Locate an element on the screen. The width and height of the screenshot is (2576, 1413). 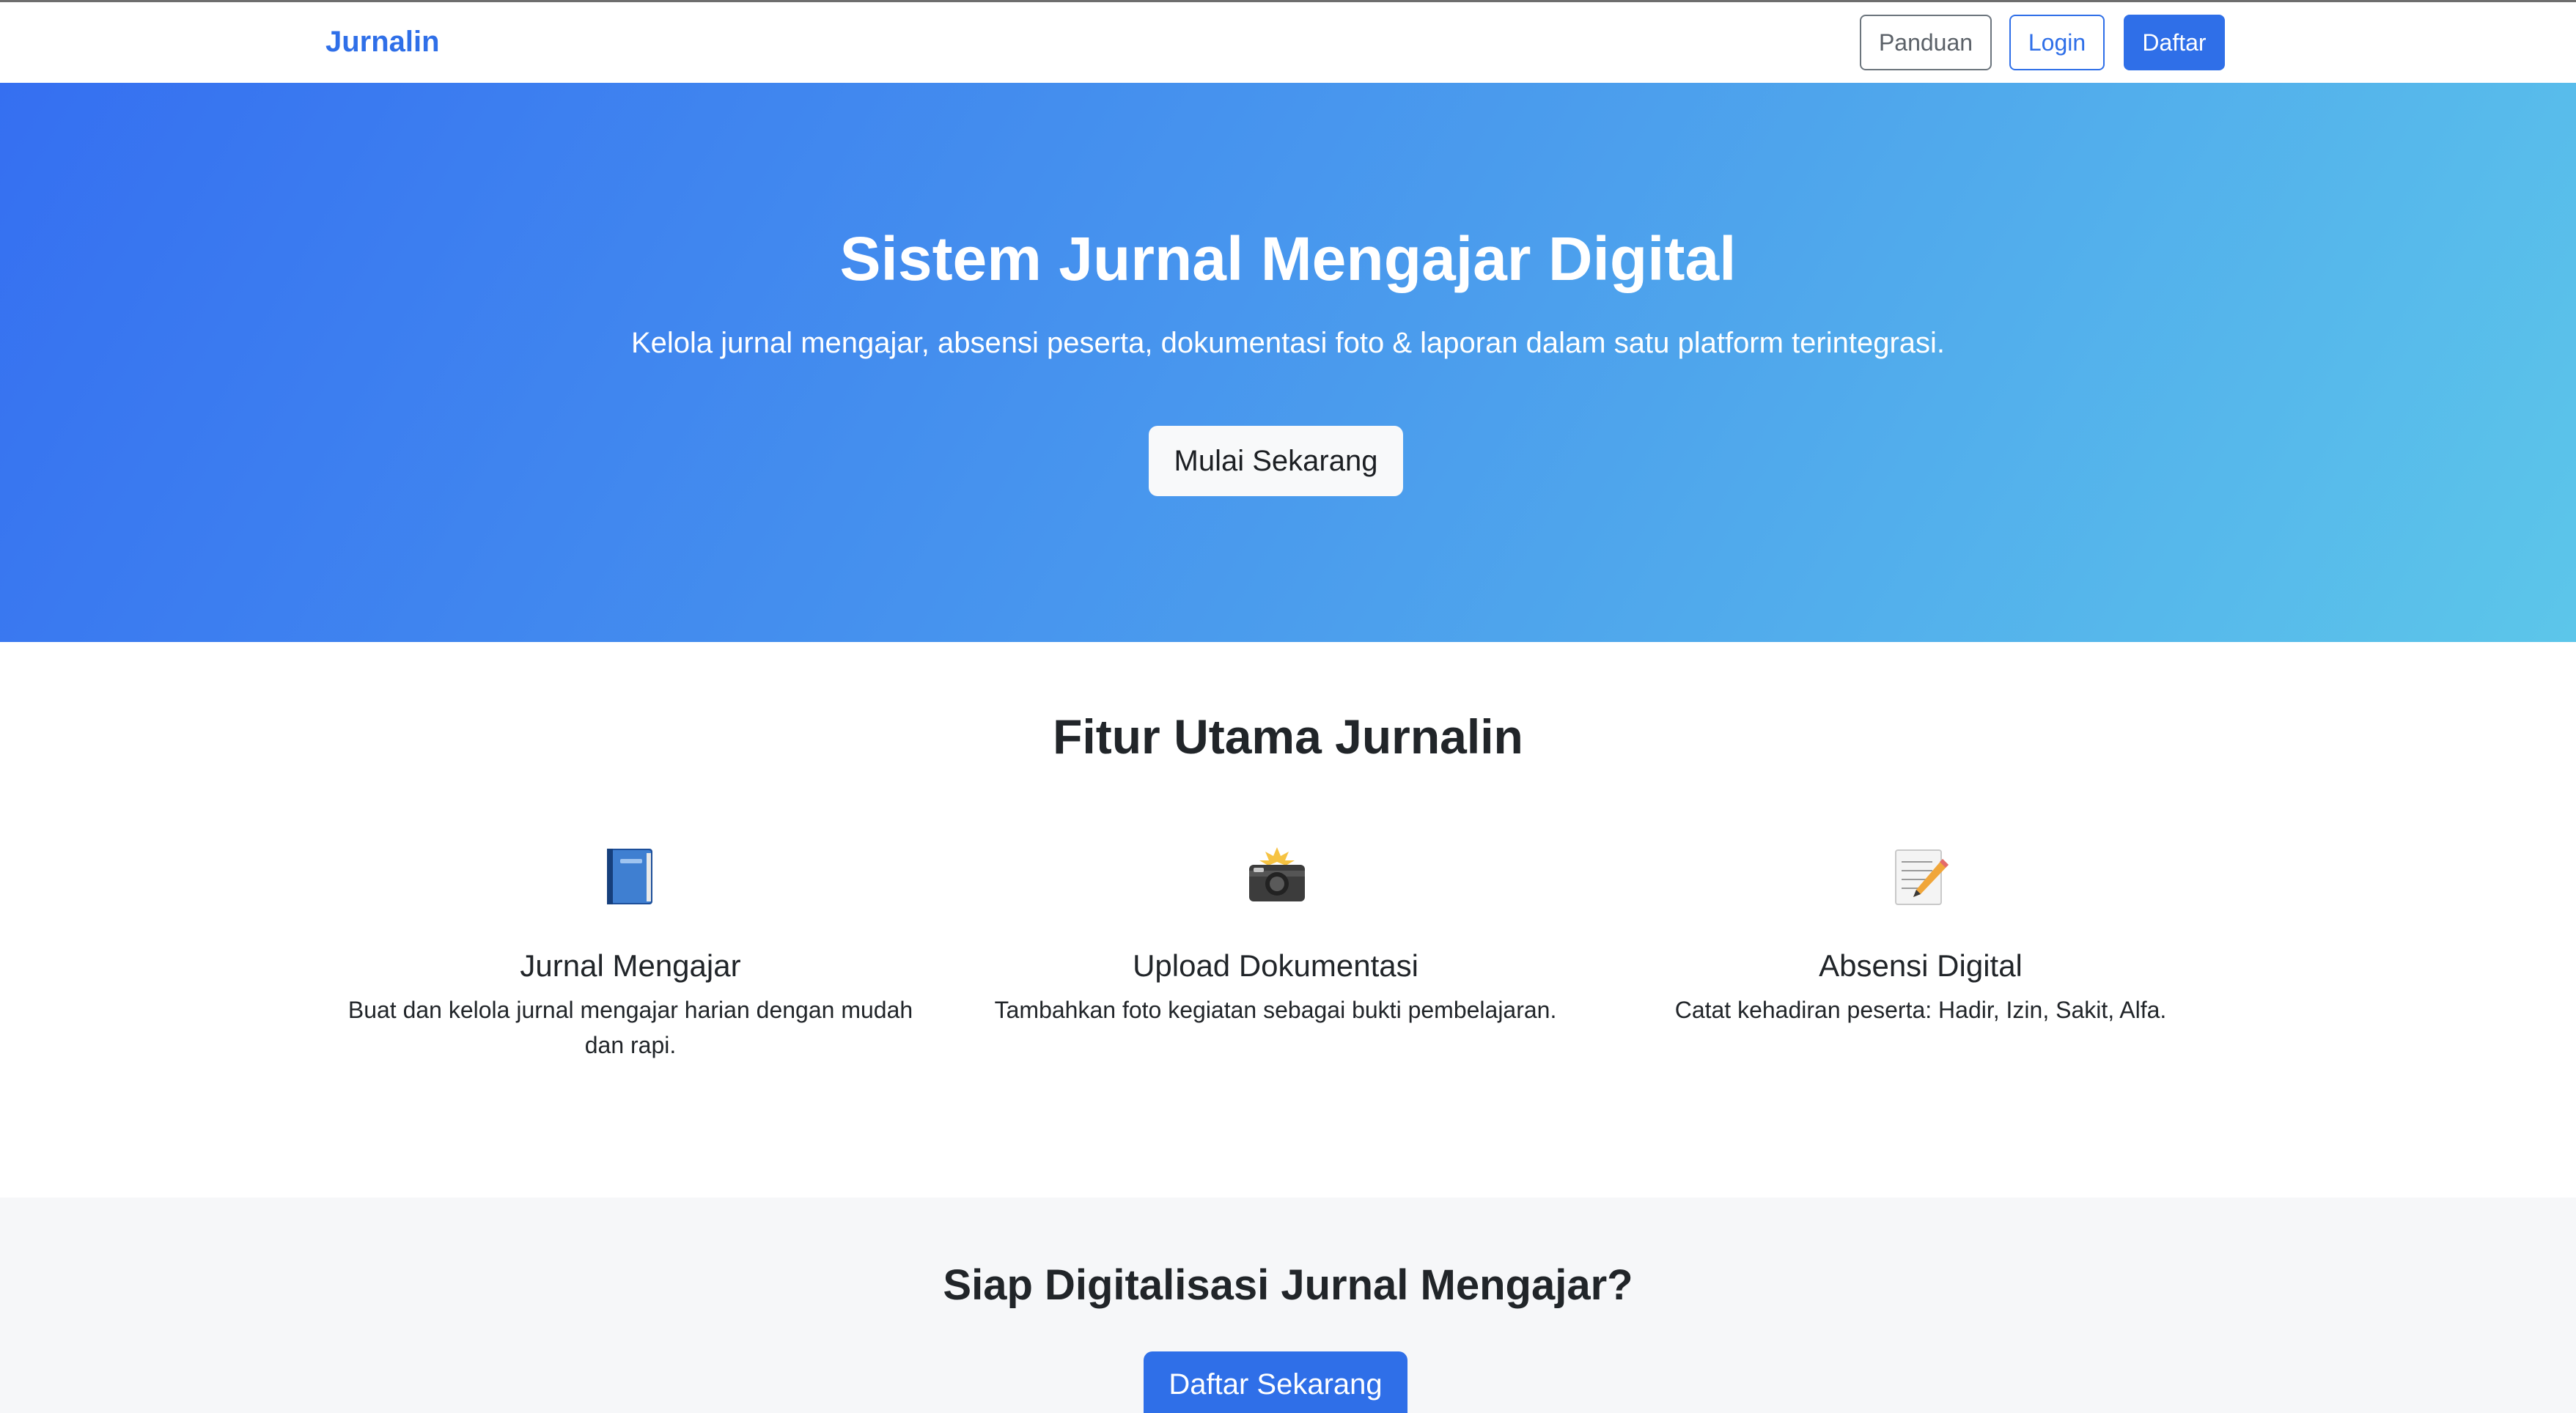
panduan-button: Panduan is located at coordinates (1926, 42).